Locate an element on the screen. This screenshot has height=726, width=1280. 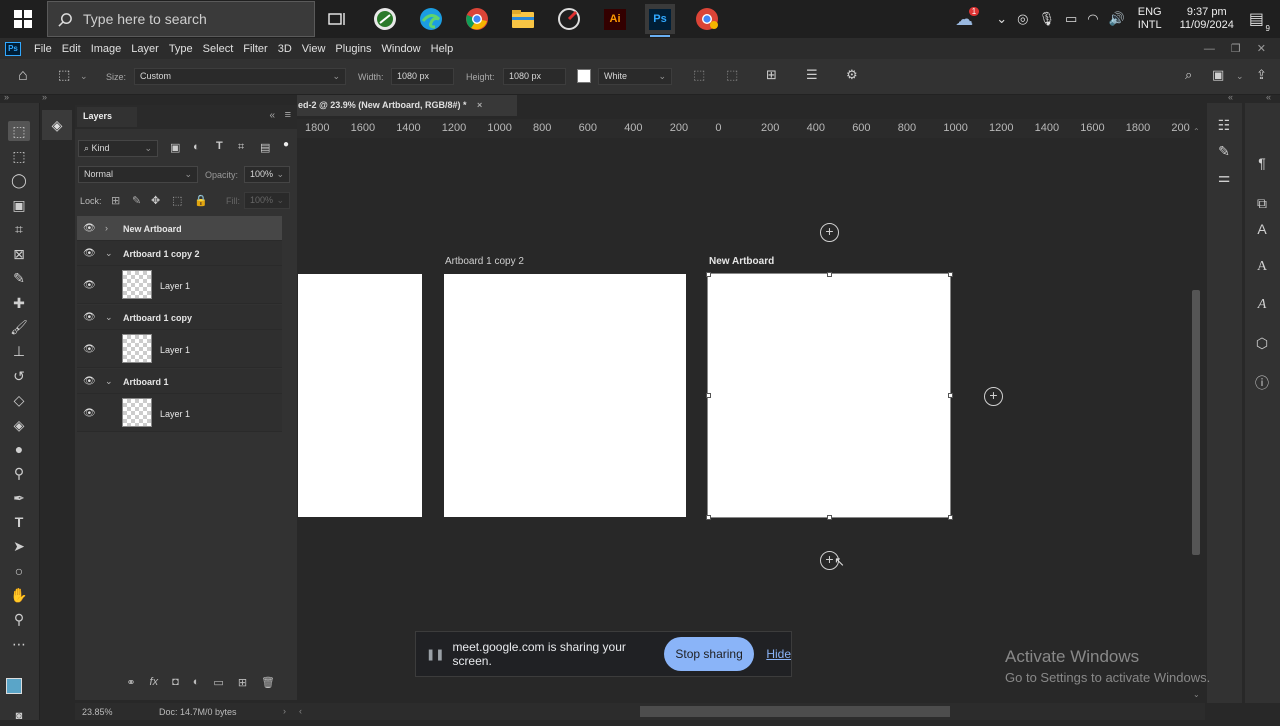
type-tool-icon: T is located at coordinates (19, 522).